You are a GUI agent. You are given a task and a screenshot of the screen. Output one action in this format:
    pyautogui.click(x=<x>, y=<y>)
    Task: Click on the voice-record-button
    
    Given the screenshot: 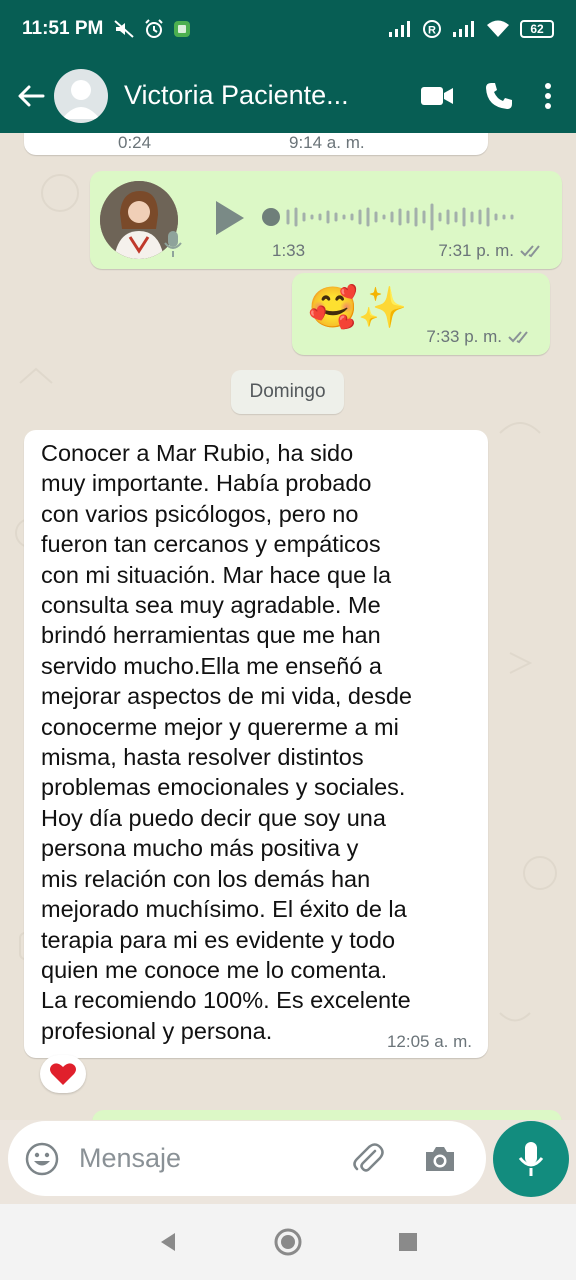 What is the action you would take?
    pyautogui.click(x=531, y=1159)
    